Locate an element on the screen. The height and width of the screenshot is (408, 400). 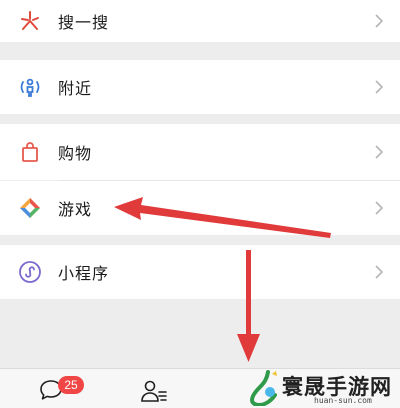
menu-item-games: 游戏 is located at coordinates (200, 208).